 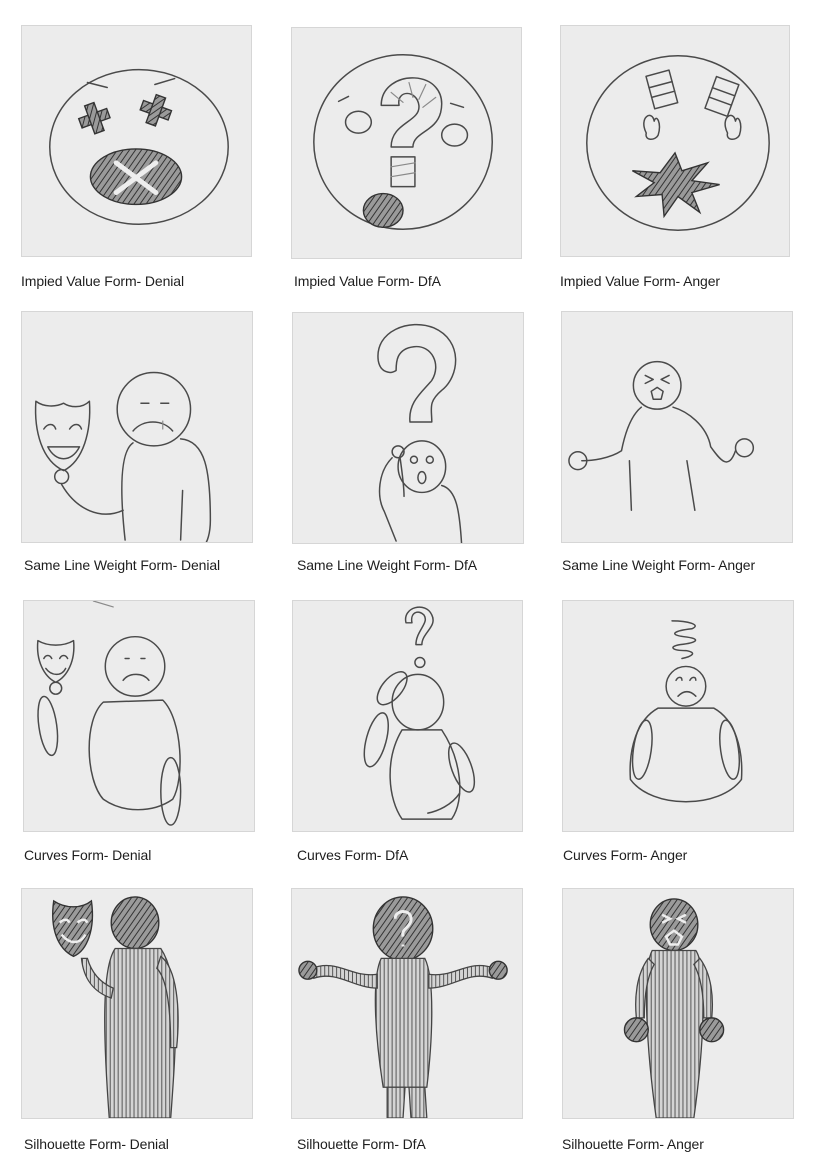 What do you see at coordinates (88, 855) in the screenshot?
I see `caption: Curves Form- Denial` at bounding box center [88, 855].